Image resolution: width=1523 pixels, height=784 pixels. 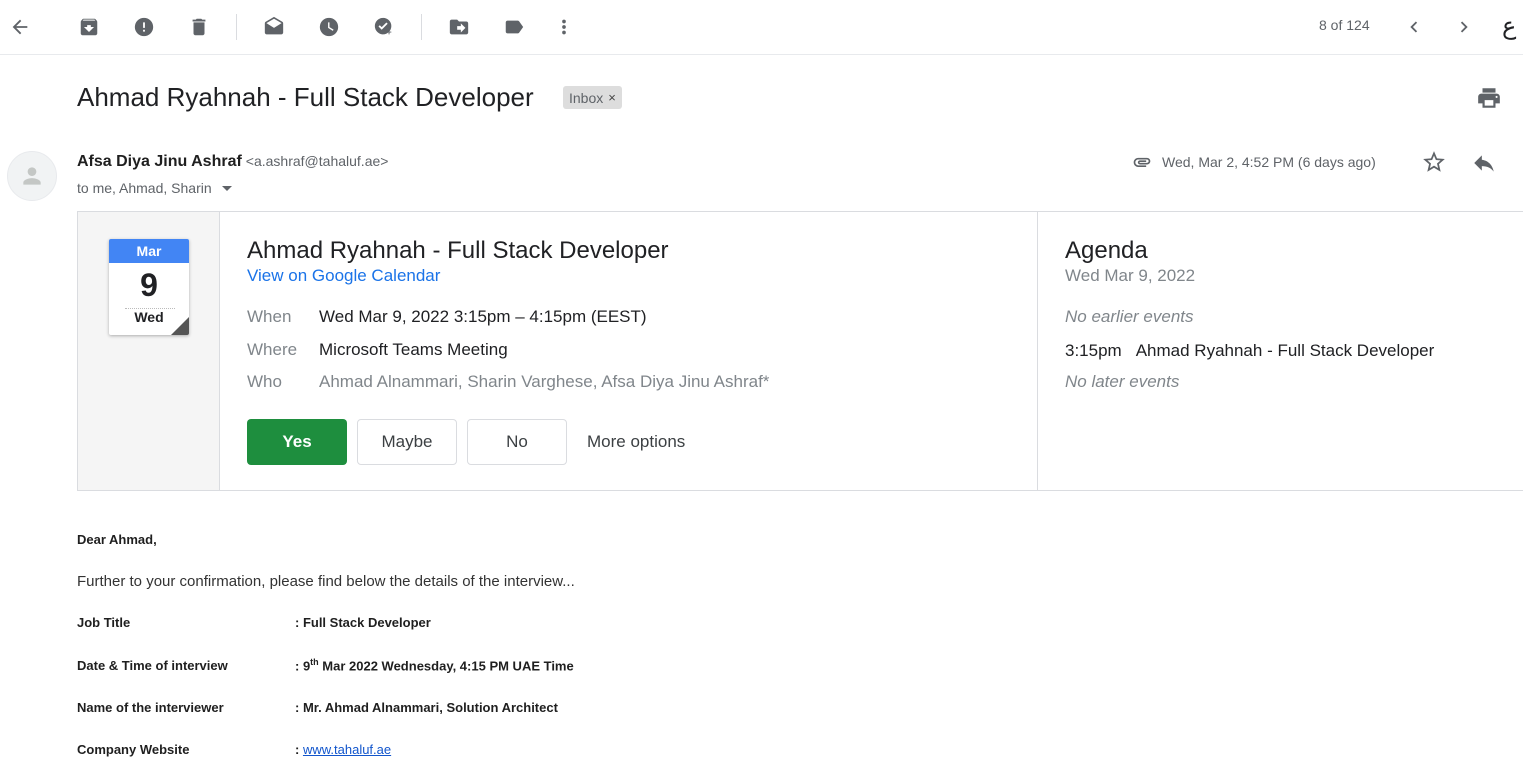 I want to click on page-fold-icon, so click(x=180, y=326).